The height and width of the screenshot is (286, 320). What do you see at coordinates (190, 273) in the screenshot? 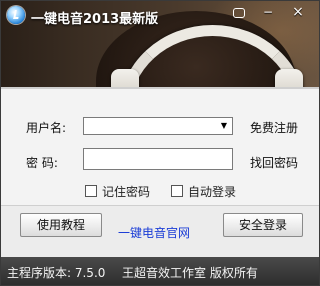
I see `copyright-text: 王超音效工作室 版权所有` at bounding box center [190, 273].